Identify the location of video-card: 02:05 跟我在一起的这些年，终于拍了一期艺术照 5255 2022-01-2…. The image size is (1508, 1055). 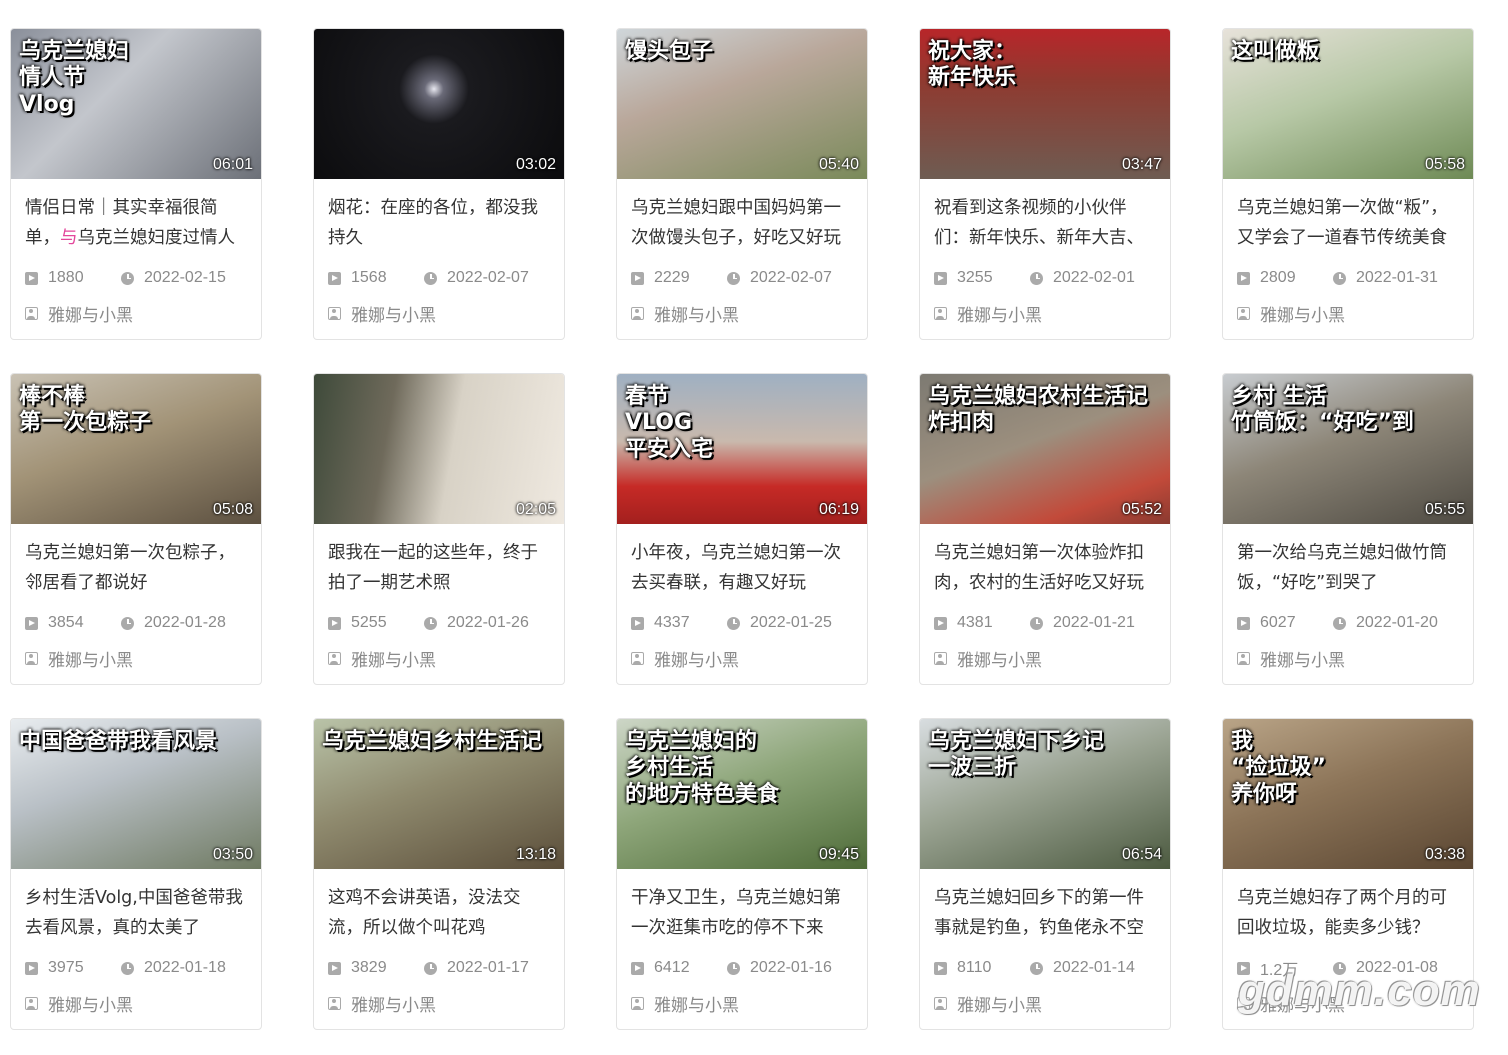
(439, 529).